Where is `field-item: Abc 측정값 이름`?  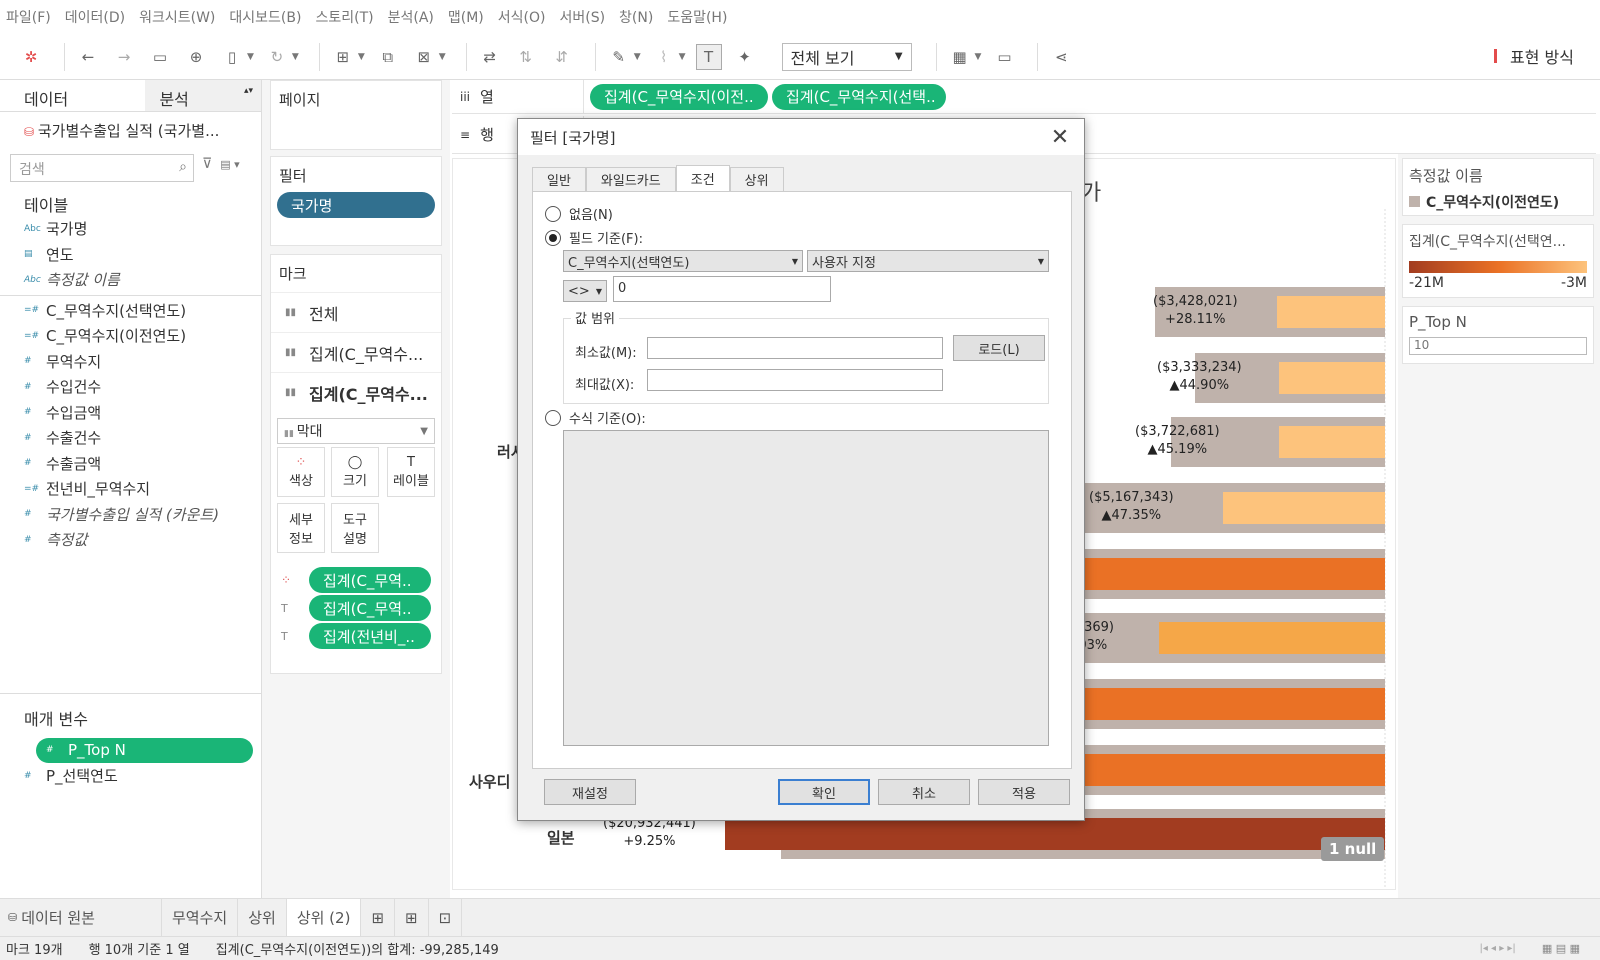 field-item: Abc 측정값 이름 is located at coordinates (130, 280).